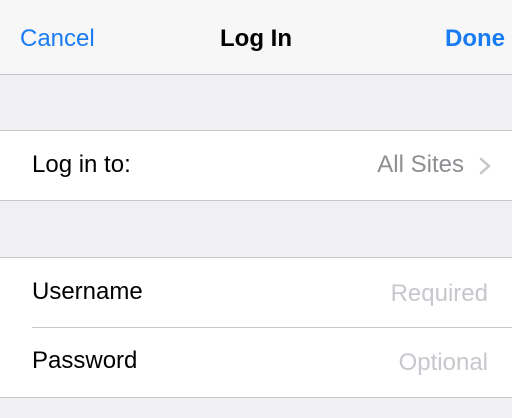  Describe the element at coordinates (475, 39) in the screenshot. I see `done-button: Done` at that location.